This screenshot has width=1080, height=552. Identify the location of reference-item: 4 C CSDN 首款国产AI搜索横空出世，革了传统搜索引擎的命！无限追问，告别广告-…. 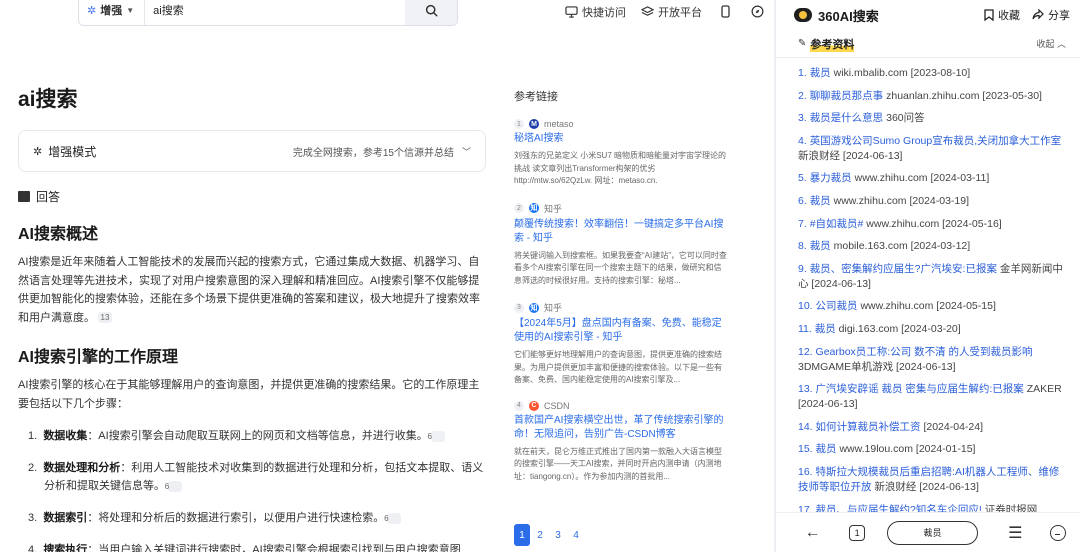
(621, 442).